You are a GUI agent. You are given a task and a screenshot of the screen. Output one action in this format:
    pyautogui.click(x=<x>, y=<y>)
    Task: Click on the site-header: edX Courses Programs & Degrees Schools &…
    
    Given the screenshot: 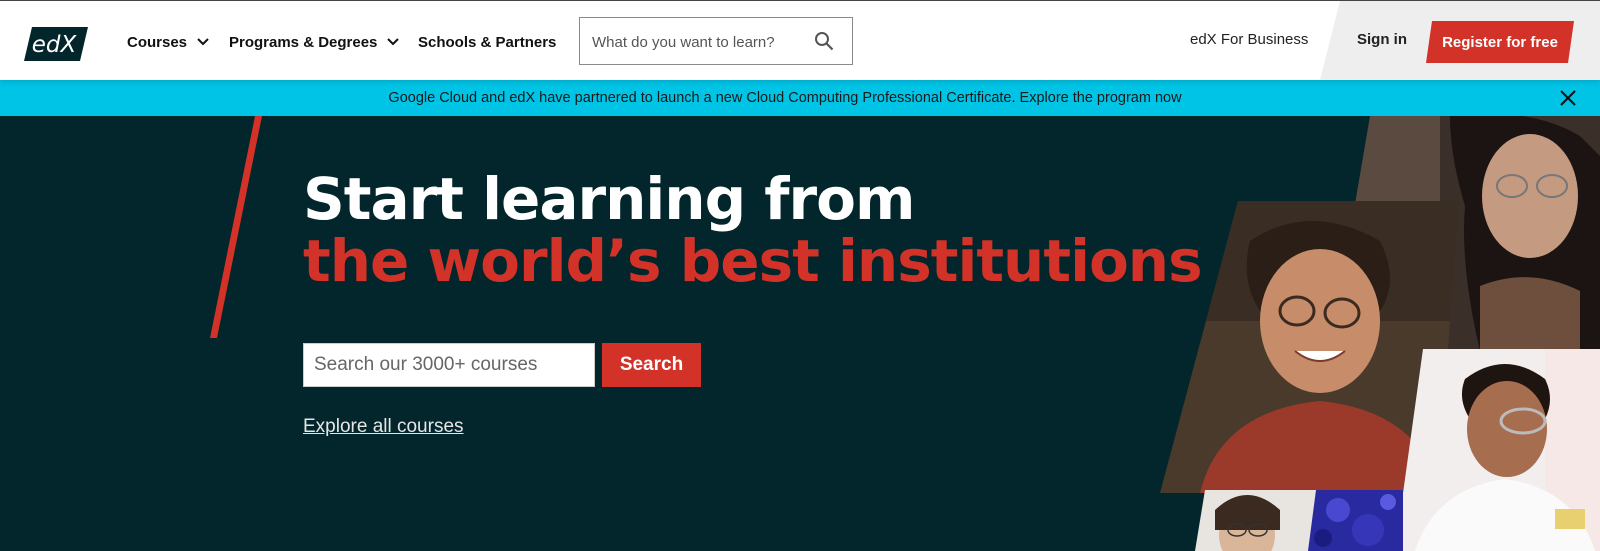 What is the action you would take?
    pyautogui.click(x=800, y=40)
    